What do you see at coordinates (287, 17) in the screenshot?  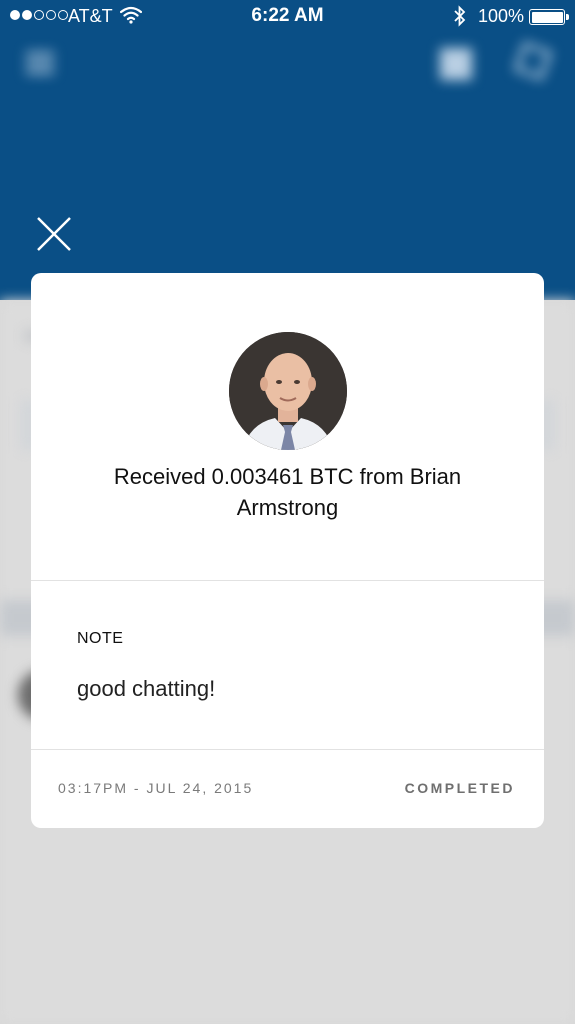 I see `status-bar: AT&T 6:22 AM 100%` at bounding box center [287, 17].